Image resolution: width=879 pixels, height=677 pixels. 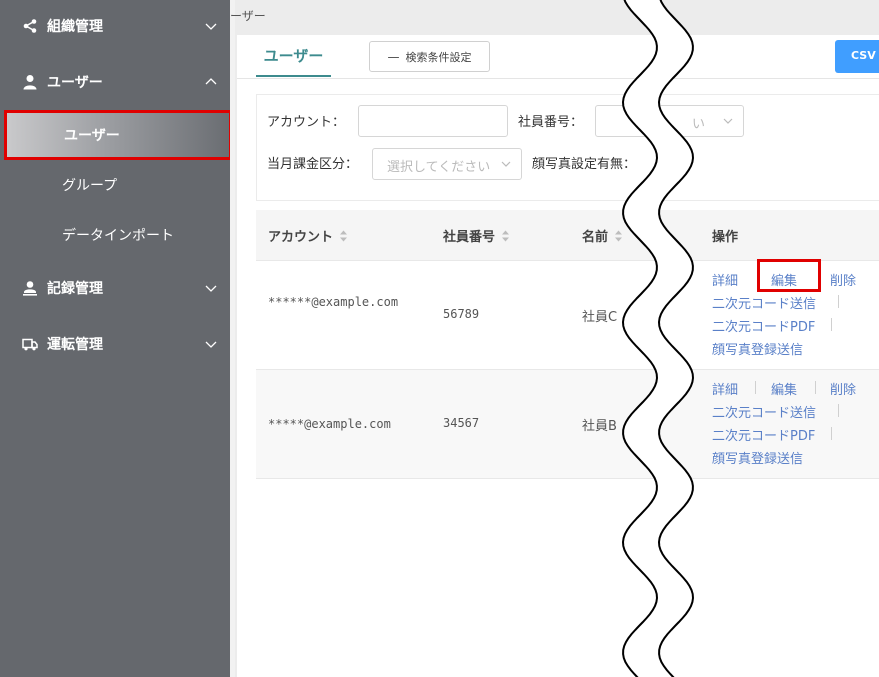 I want to click on sidebar-item-organization: 組織管理, so click(x=115, y=26).